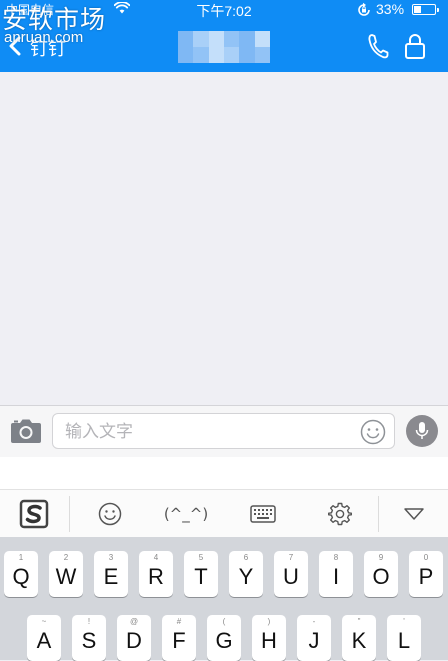  I want to click on keyboard-icon, so click(263, 513).